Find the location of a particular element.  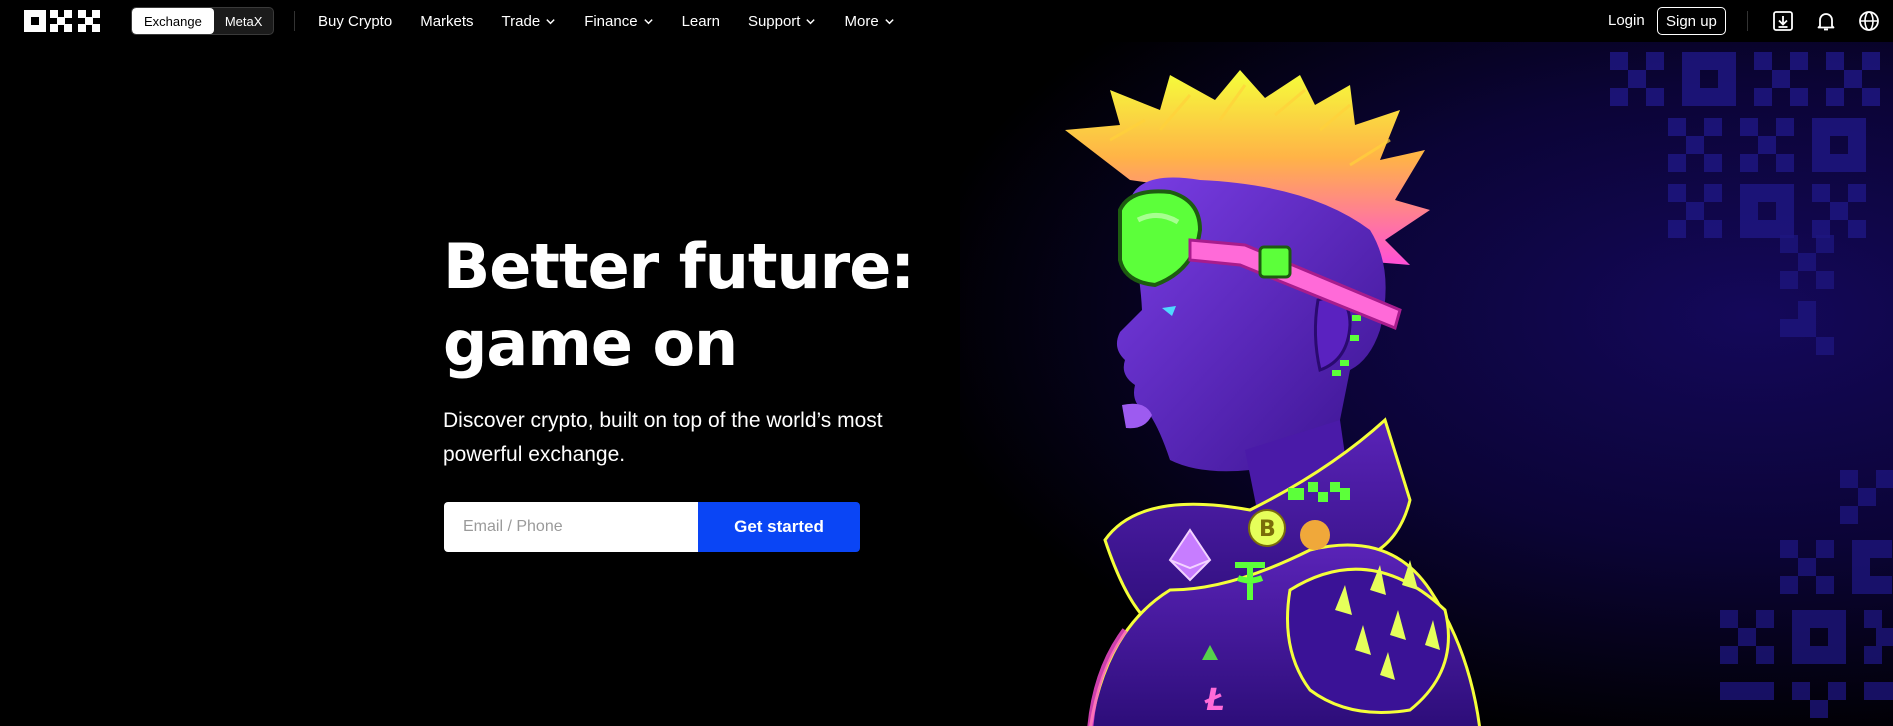

menu-item-support: Support is located at coordinates (782, 21).